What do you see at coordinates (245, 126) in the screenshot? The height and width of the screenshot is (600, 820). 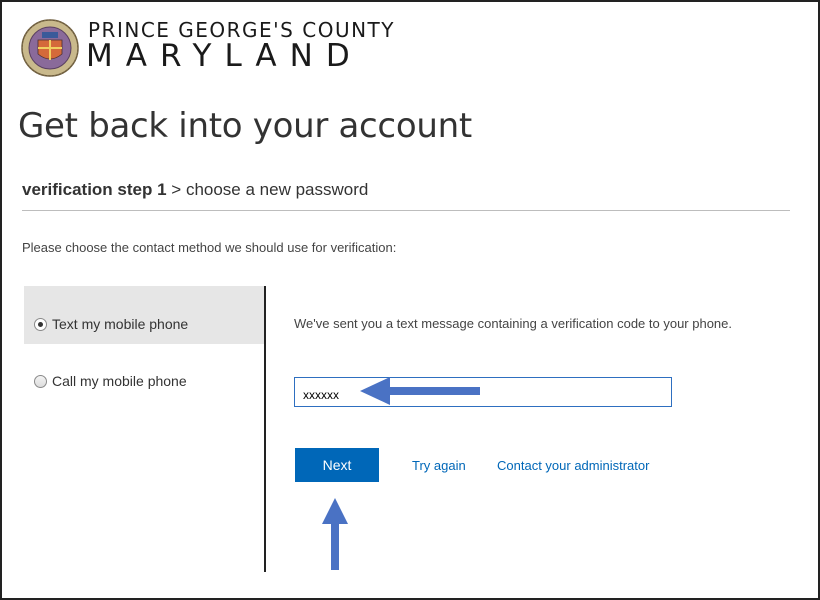 I see `page-title: Get back into your account` at bounding box center [245, 126].